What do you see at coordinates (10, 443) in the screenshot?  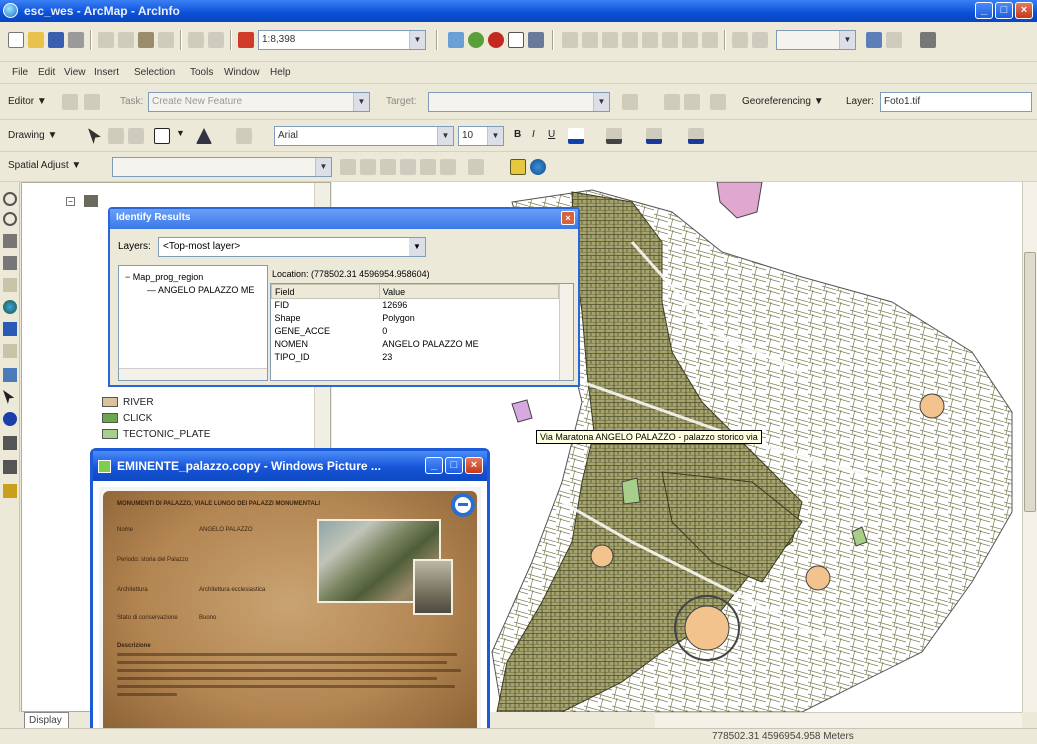 I see `find-icon` at bounding box center [10, 443].